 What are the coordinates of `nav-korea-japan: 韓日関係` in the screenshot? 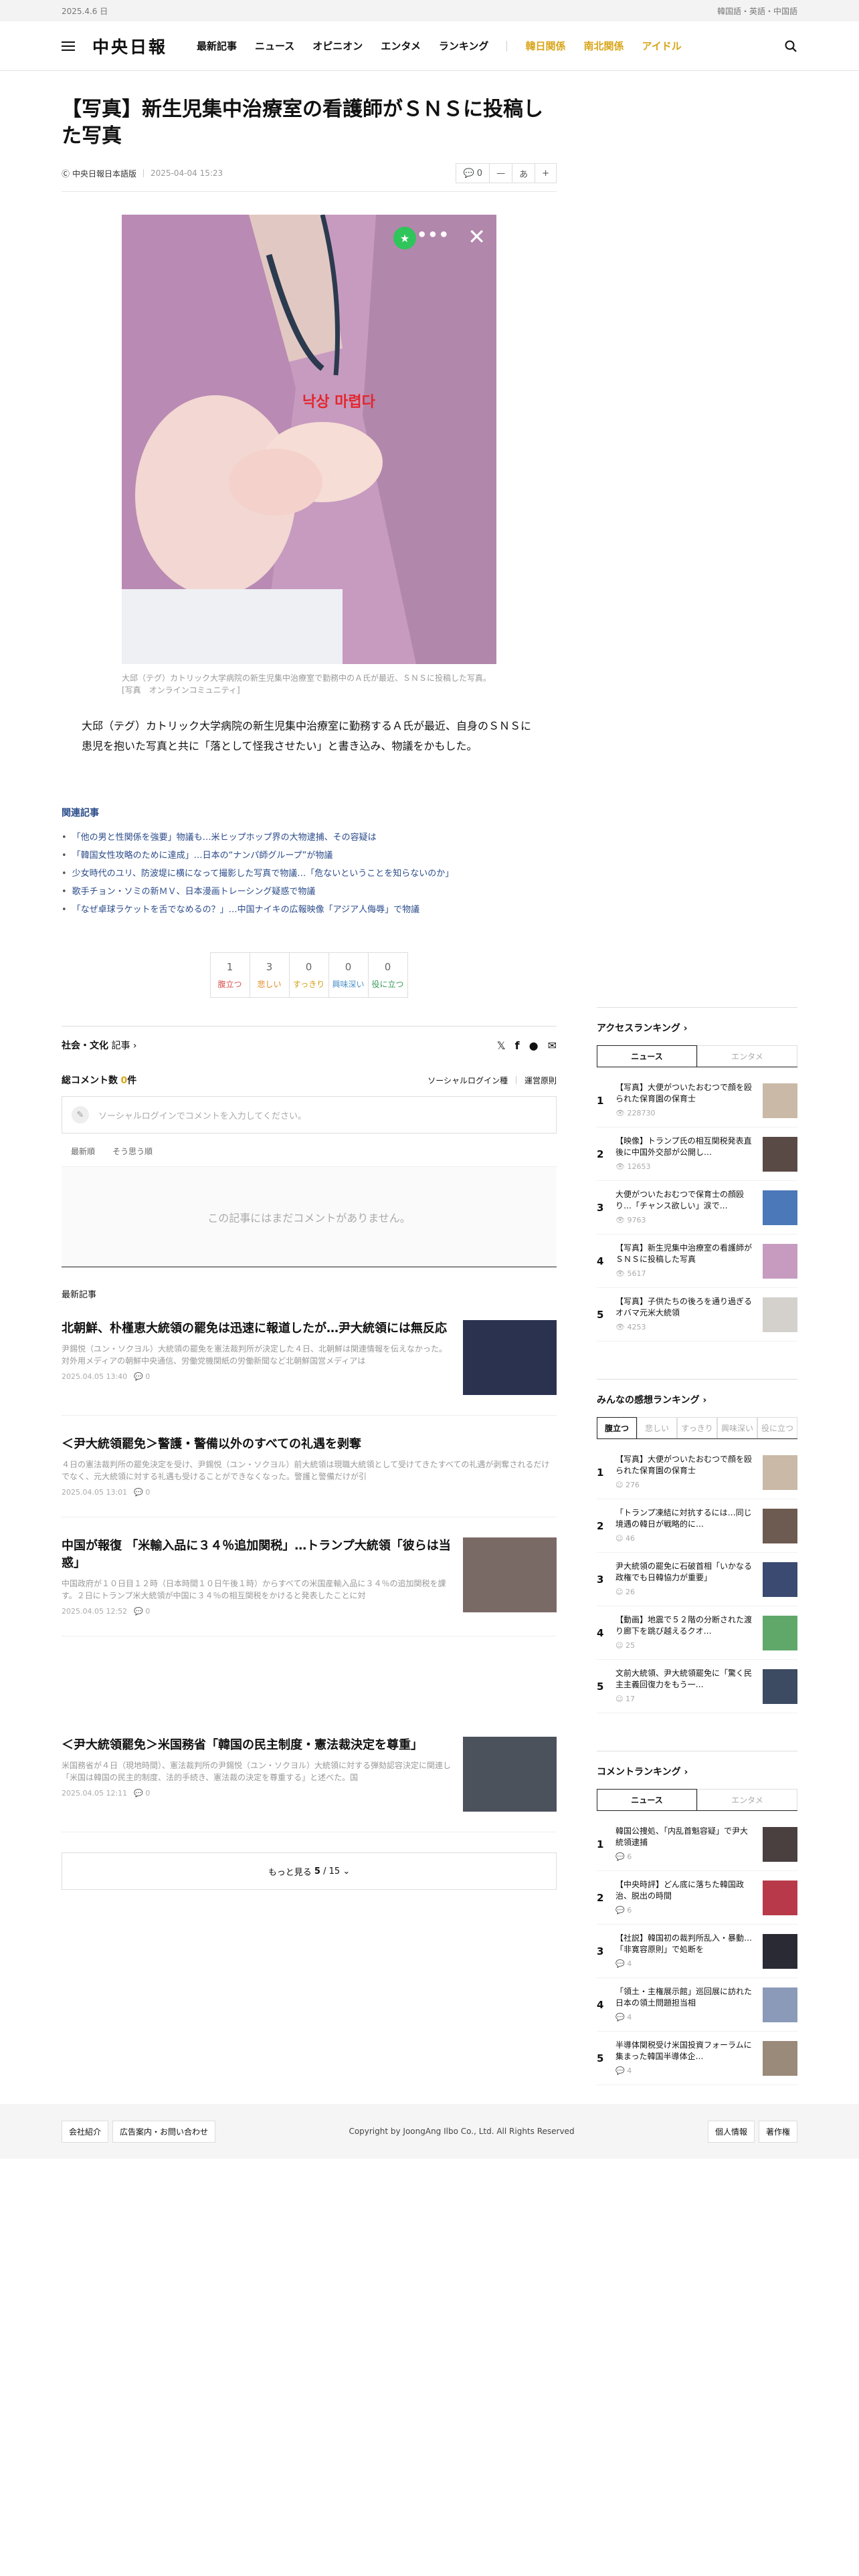 It's located at (545, 46).